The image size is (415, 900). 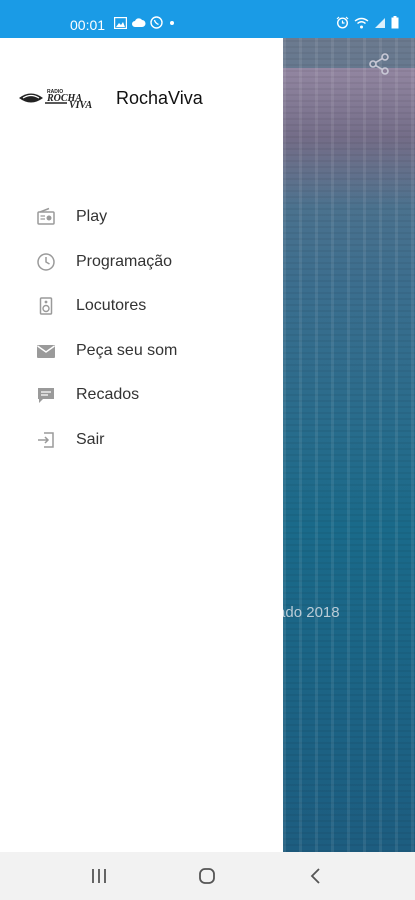 What do you see at coordinates (88, 25) in the screenshot?
I see `status-time: 00:01` at bounding box center [88, 25].